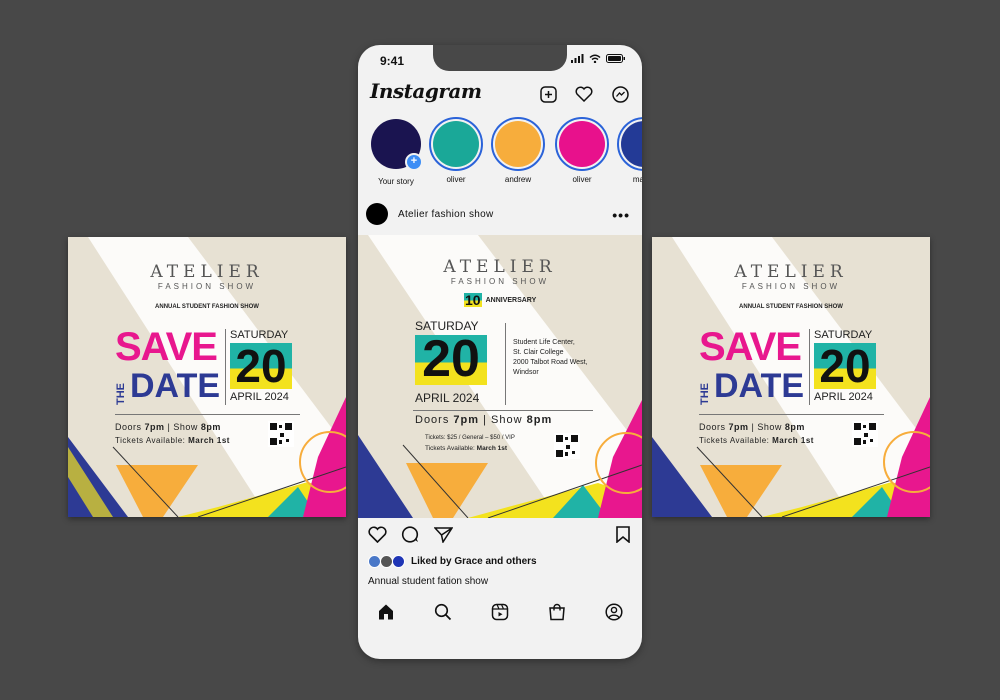  I want to click on reels-icon, so click(500, 614).